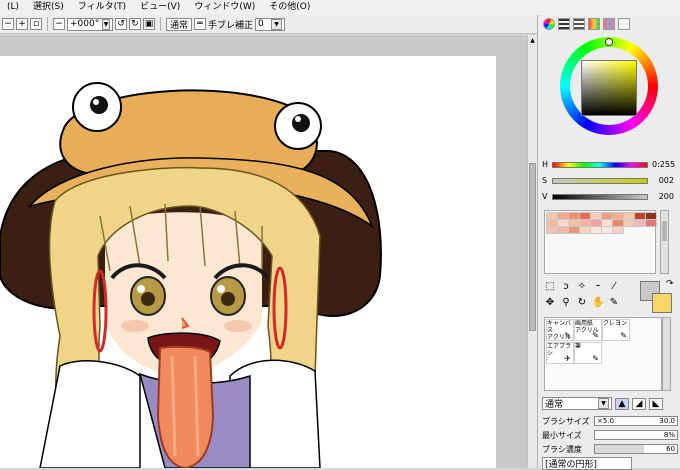 This screenshot has height=470, width=680. What do you see at coordinates (610, 463) in the screenshot?
I see `brush-shape-row: [通常の円形]` at bounding box center [610, 463].